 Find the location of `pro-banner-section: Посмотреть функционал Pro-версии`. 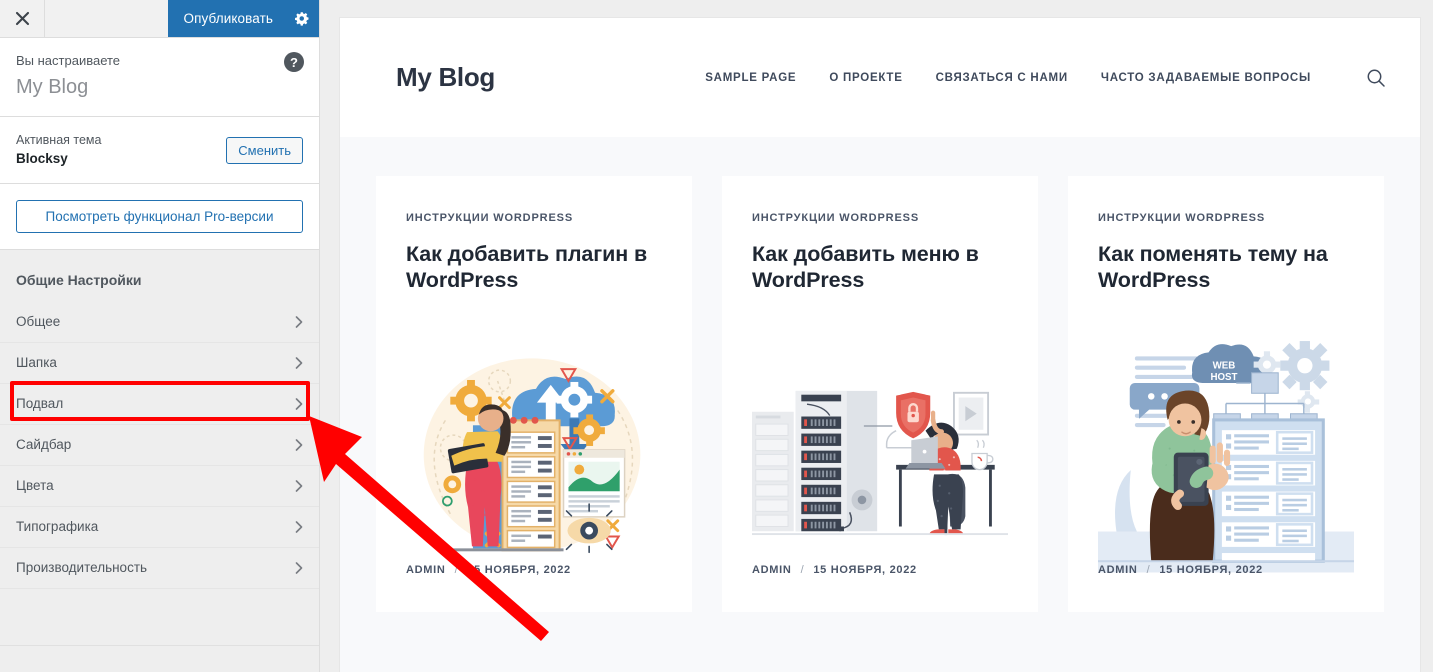

pro-banner-section: Посмотреть функционал Pro-версии is located at coordinates (159, 216).